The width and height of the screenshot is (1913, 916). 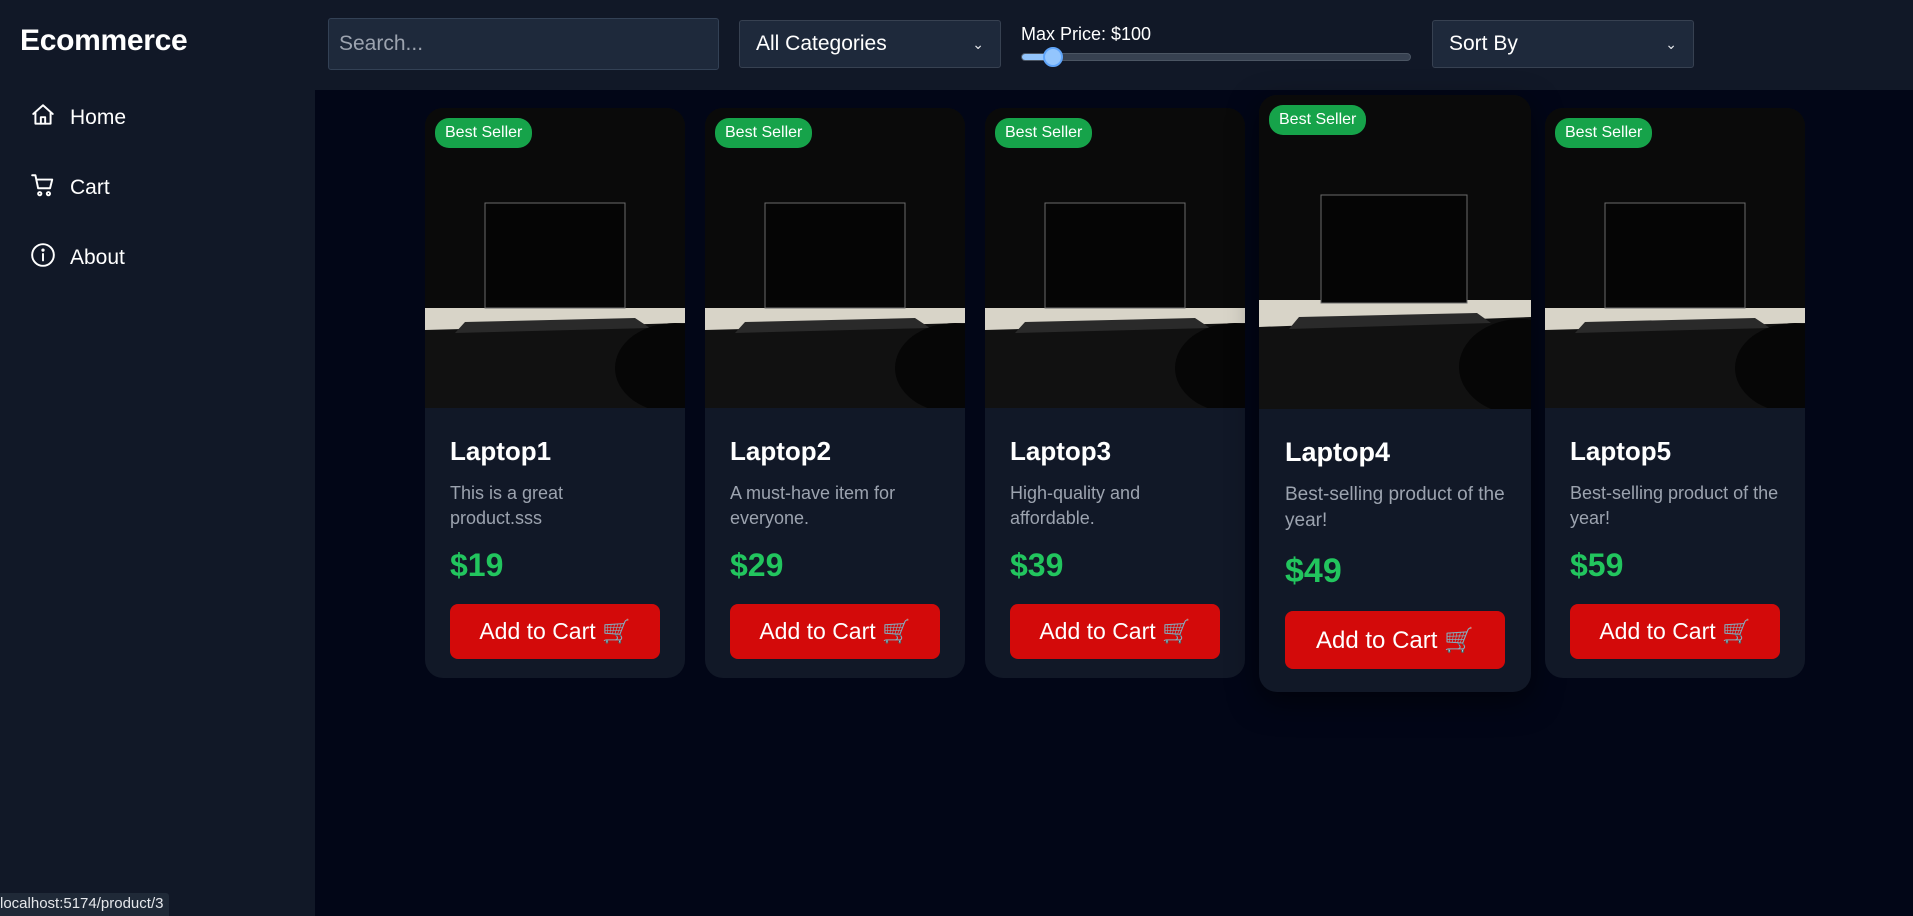 What do you see at coordinates (1216, 57) in the screenshot?
I see `price-slider` at bounding box center [1216, 57].